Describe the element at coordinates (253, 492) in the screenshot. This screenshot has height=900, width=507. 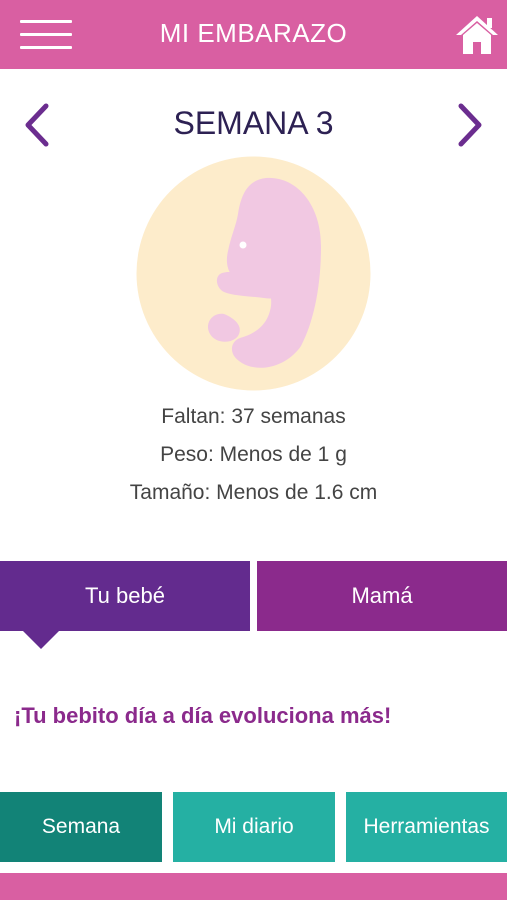
I see `size-text: Tamaño: Menos de 1.6 cm` at that location.